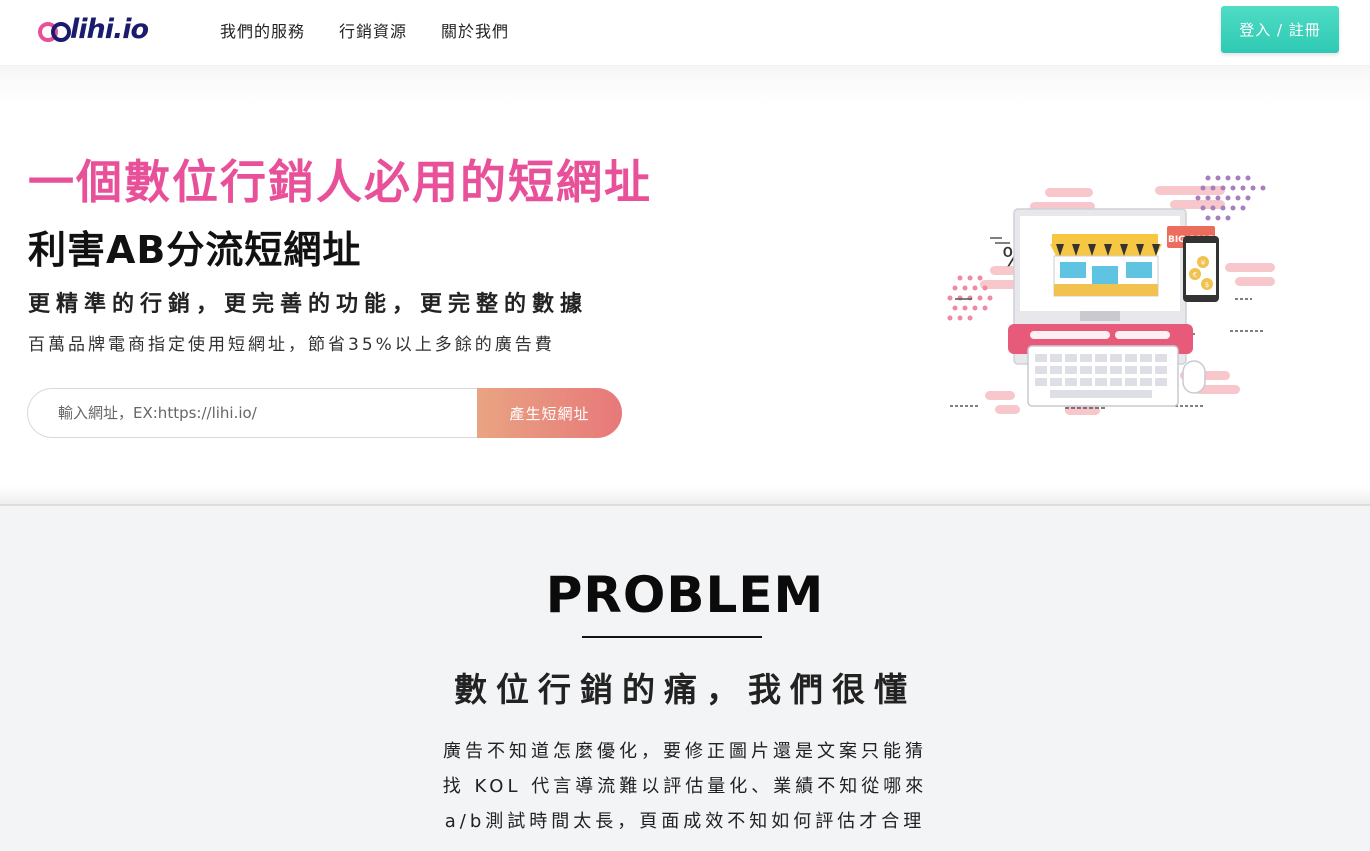  What do you see at coordinates (549, 413) in the screenshot?
I see `generate-short-url-button: 產生短網址` at bounding box center [549, 413].